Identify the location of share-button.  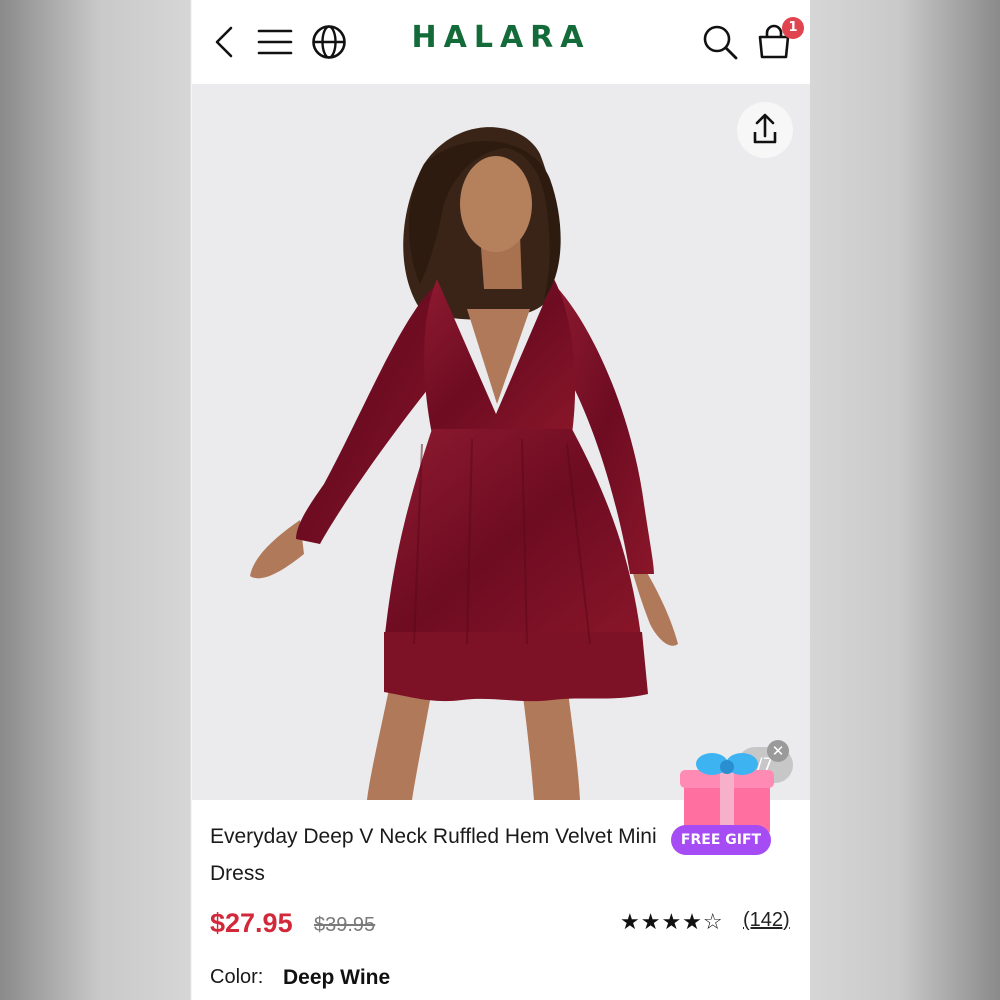
(765, 130).